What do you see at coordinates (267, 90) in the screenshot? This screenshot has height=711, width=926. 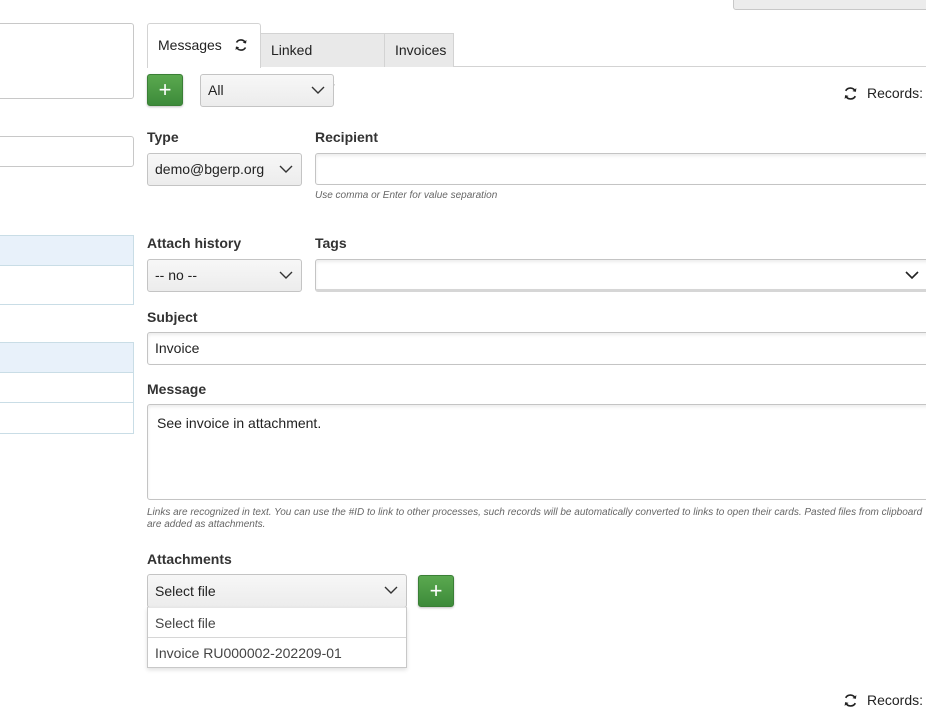 I see `filter-select: All` at bounding box center [267, 90].